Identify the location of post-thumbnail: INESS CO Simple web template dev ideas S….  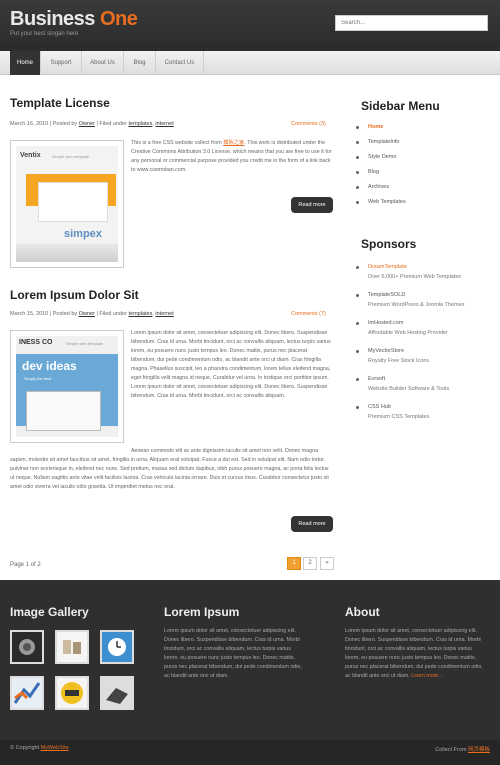
(67, 386).